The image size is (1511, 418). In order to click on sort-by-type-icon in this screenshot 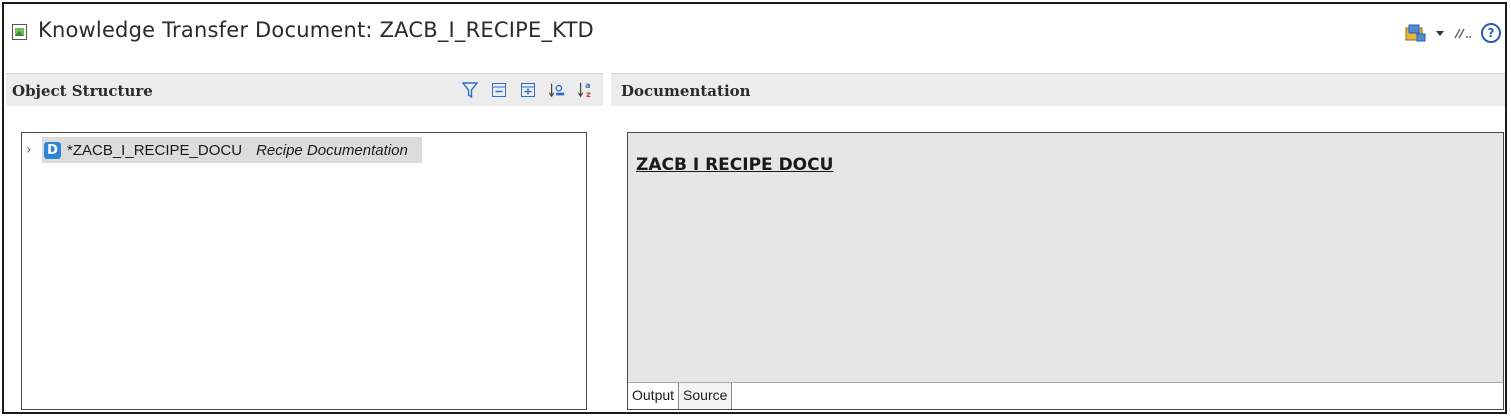, I will do `click(557, 90)`.